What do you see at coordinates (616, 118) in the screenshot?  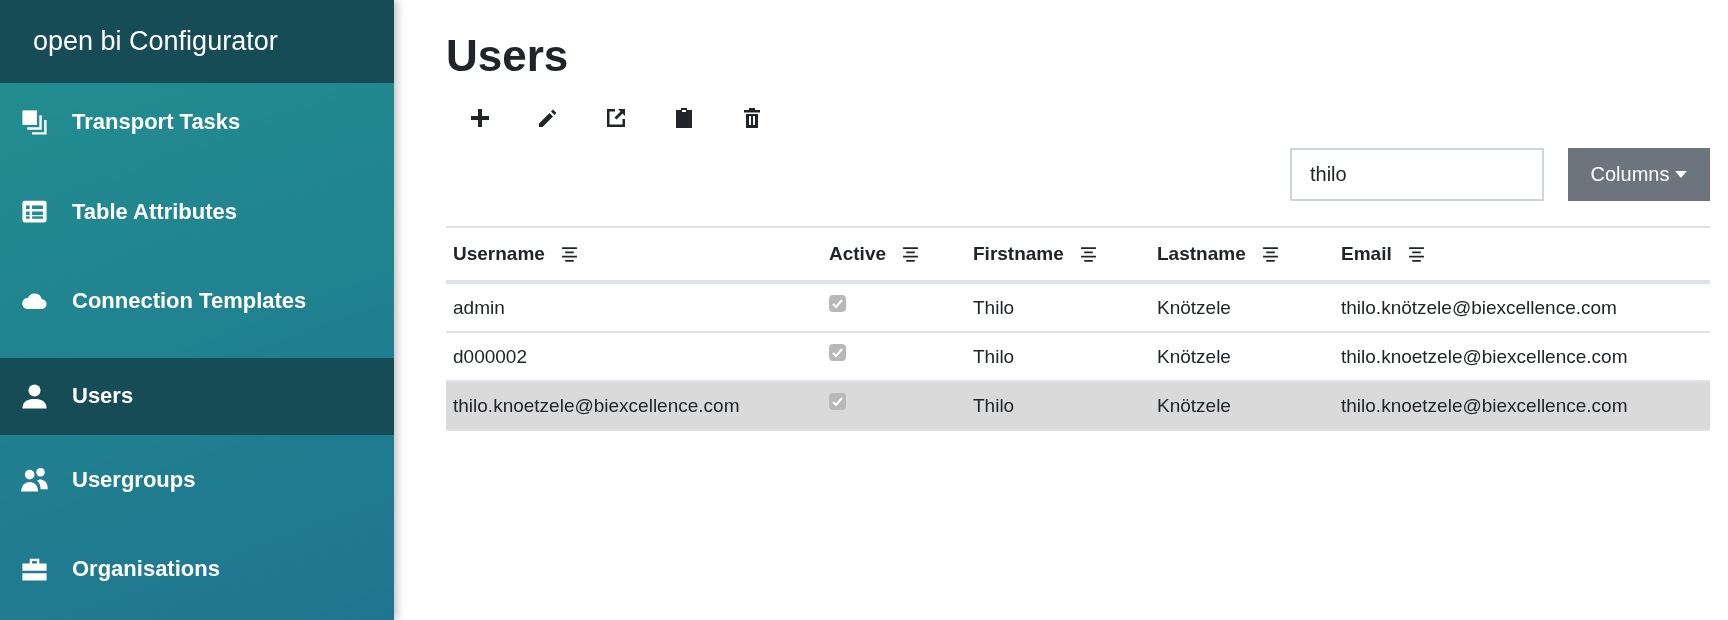 I see `export-icon` at bounding box center [616, 118].